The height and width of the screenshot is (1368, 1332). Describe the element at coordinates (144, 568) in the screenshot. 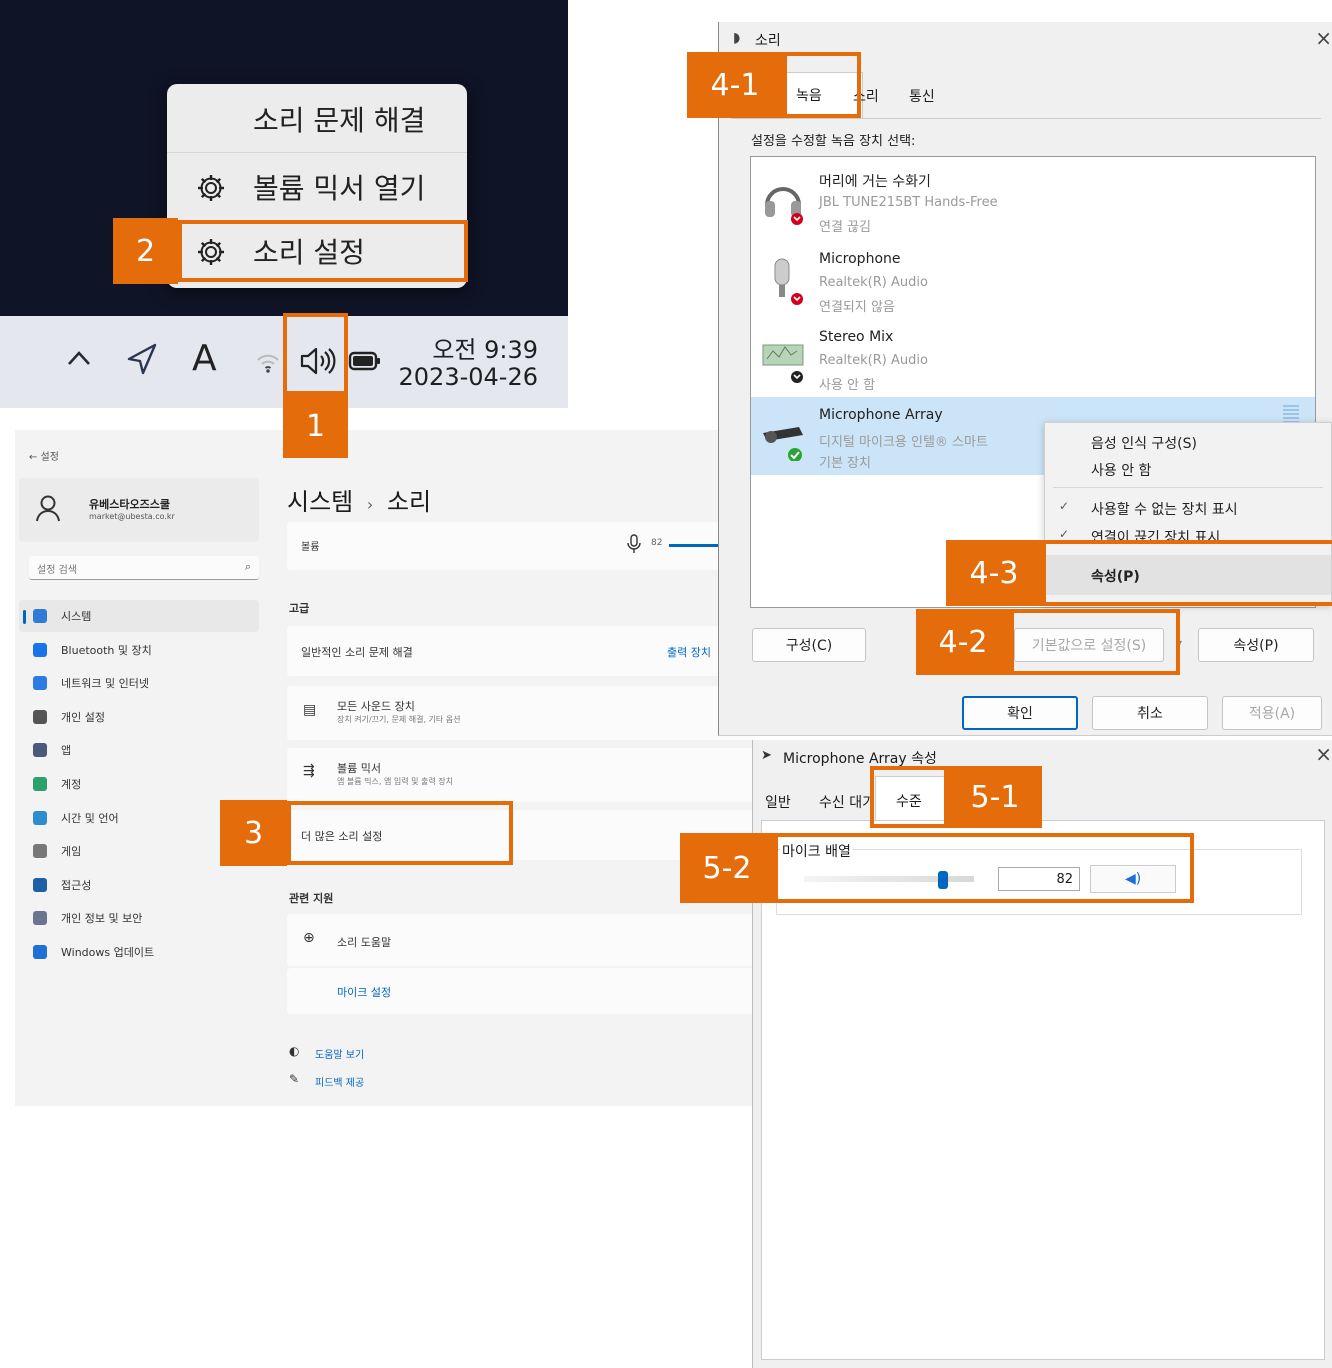

I see `settings-search-input: 설정 검색 ⌕` at that location.